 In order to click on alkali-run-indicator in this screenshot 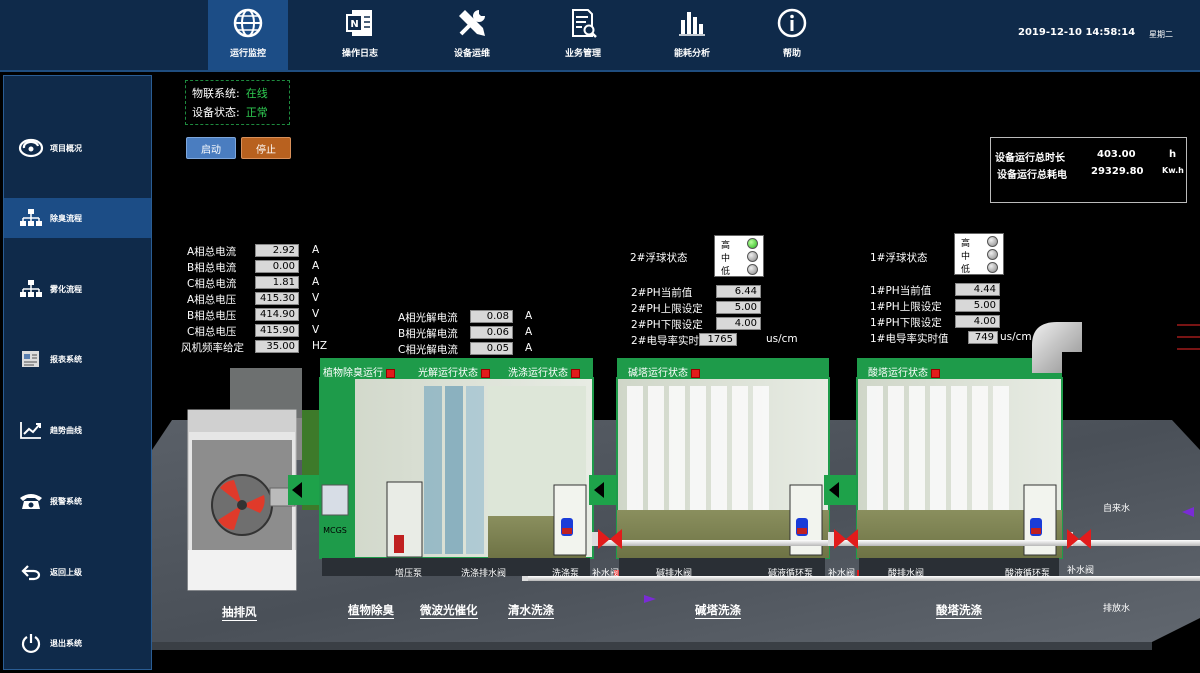, I will do `click(695, 373)`.